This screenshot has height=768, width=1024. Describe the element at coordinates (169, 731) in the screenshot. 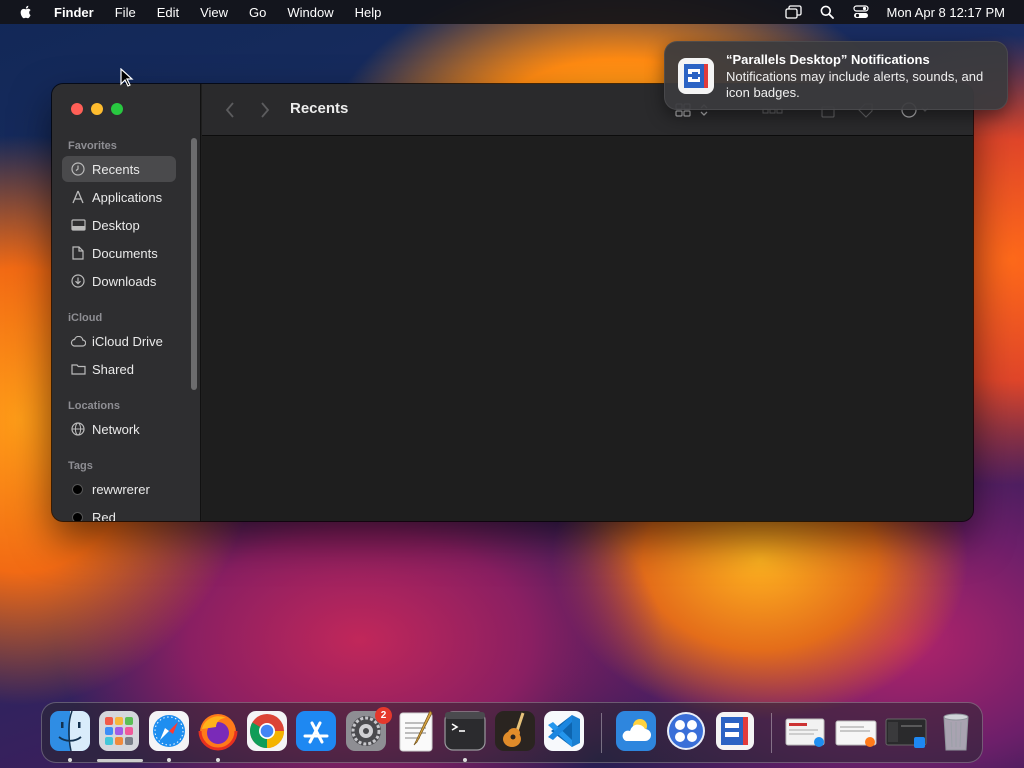

I see `safari-icon` at that location.